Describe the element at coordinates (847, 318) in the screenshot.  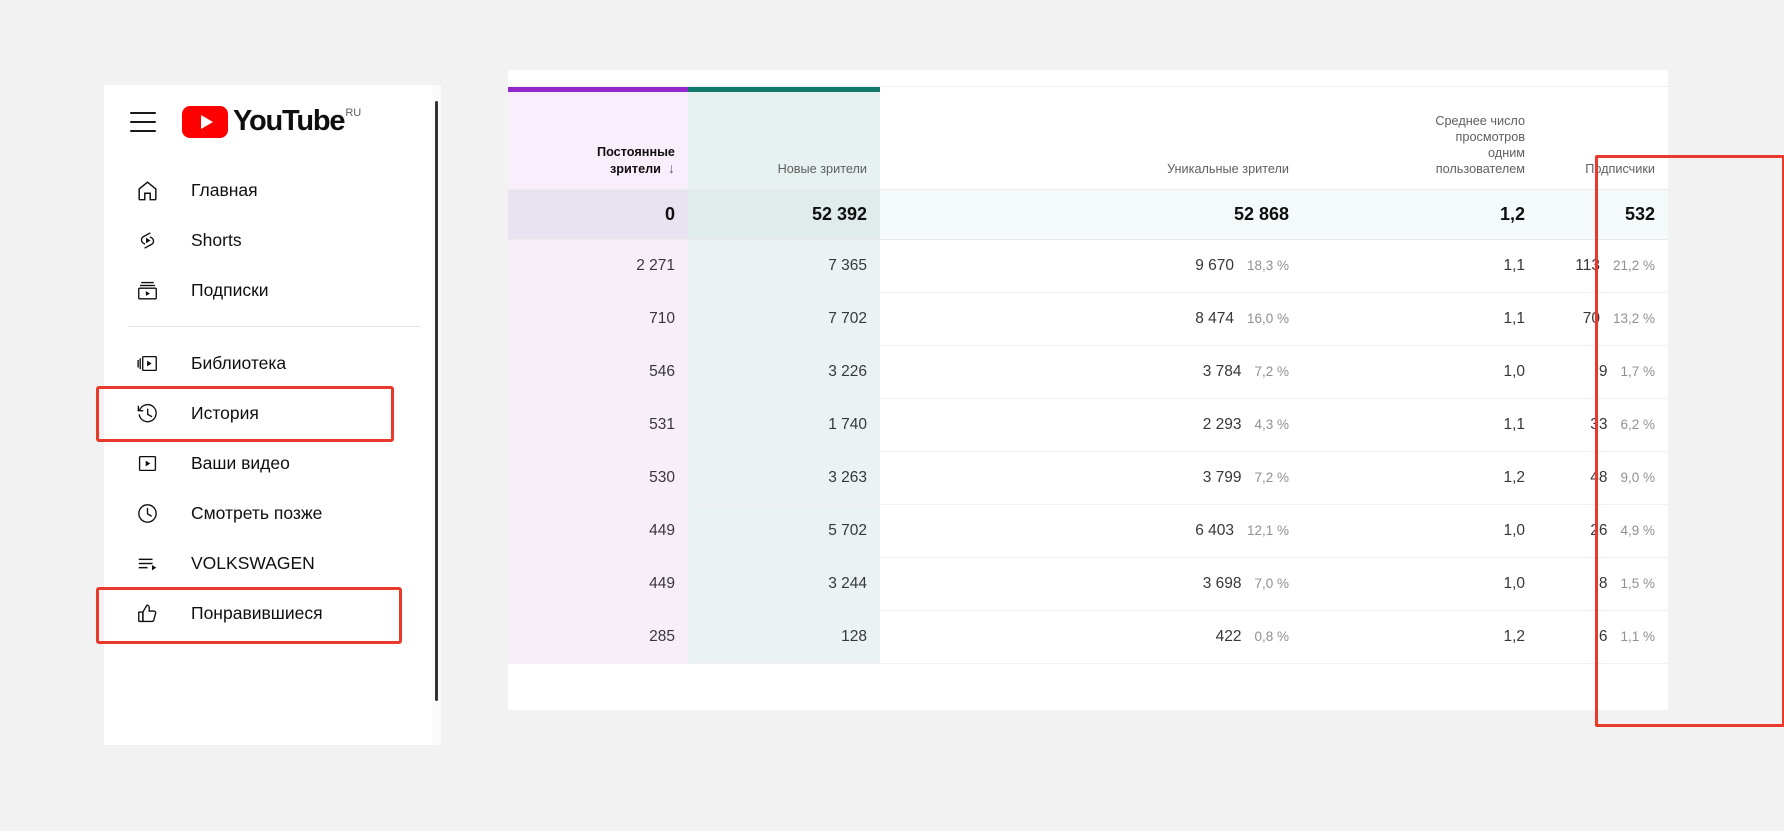
I see `cell-new-viewers-value: 7 702` at that location.